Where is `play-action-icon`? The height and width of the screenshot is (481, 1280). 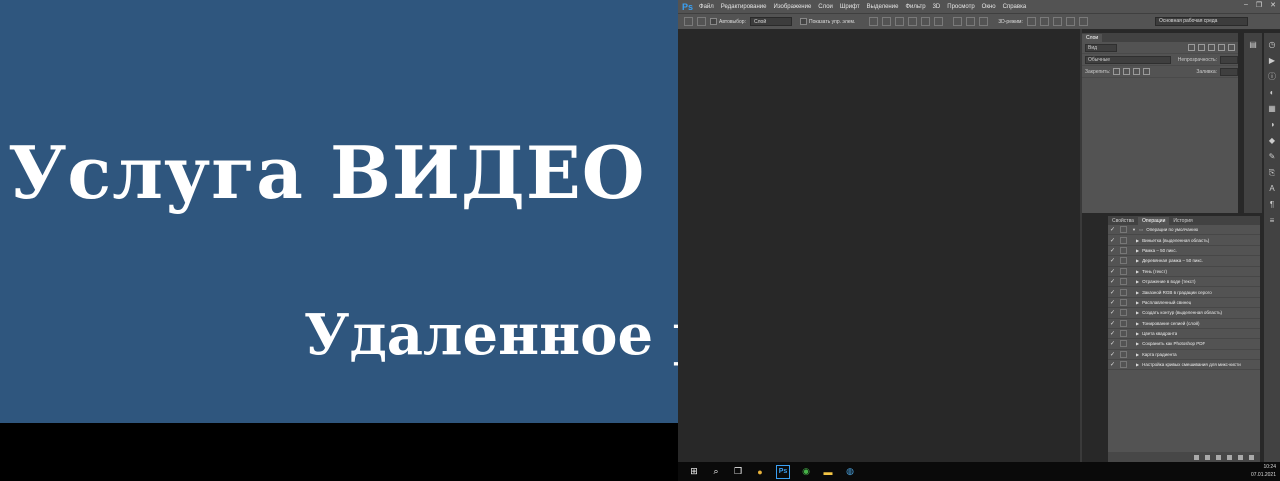 play-action-icon is located at coordinates (1218, 457).